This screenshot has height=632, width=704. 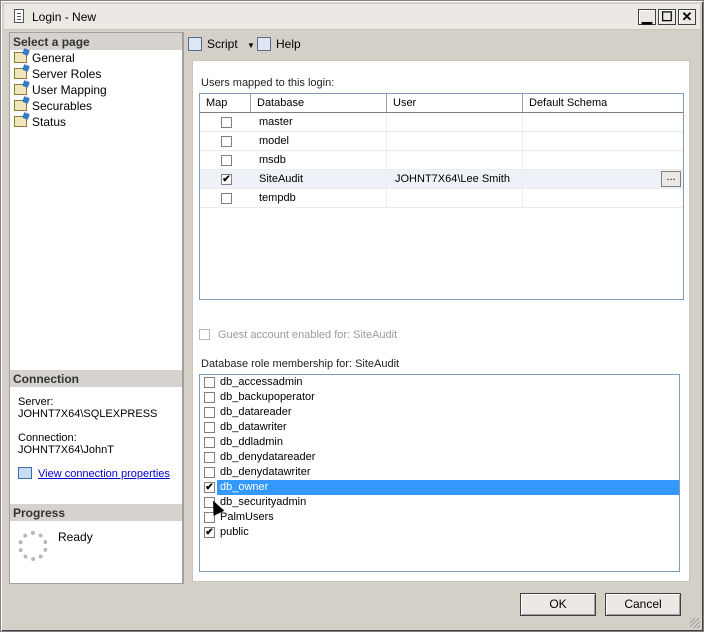 I want to click on table-row: master, so click(x=441, y=122).